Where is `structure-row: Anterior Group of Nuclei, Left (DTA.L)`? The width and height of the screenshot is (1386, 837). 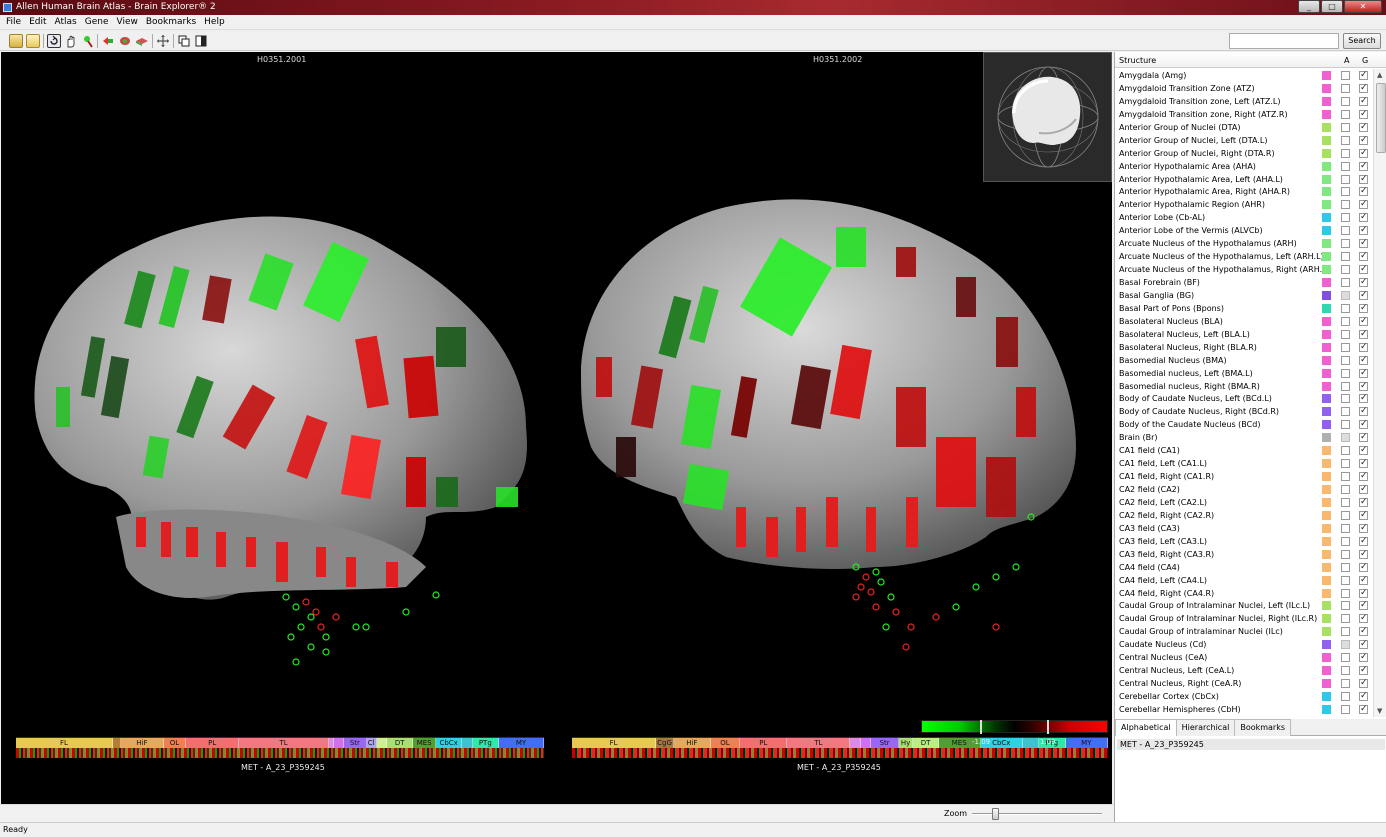 structure-row: Anterior Group of Nuclei, Left (DTA.L) is located at coordinates (1244, 140).